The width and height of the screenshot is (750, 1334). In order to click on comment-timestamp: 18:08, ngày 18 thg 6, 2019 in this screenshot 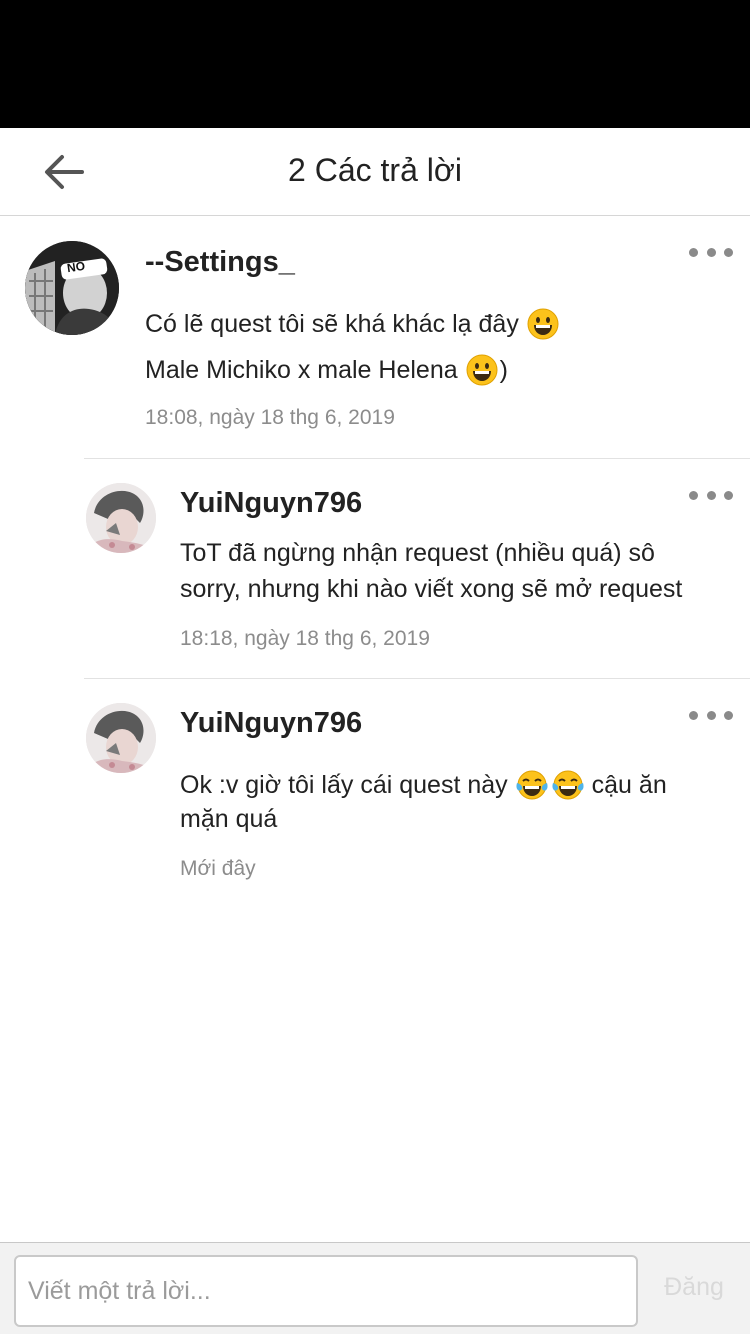, I will do `click(270, 417)`.